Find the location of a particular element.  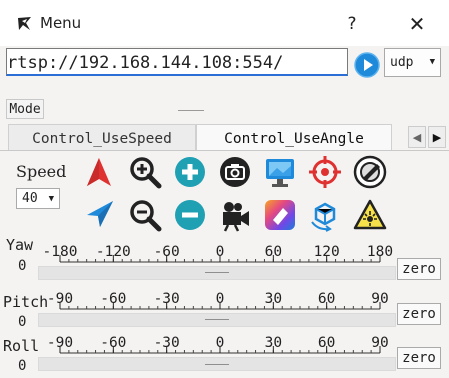

yaw-tick-label: -60 is located at coordinates (167, 252).